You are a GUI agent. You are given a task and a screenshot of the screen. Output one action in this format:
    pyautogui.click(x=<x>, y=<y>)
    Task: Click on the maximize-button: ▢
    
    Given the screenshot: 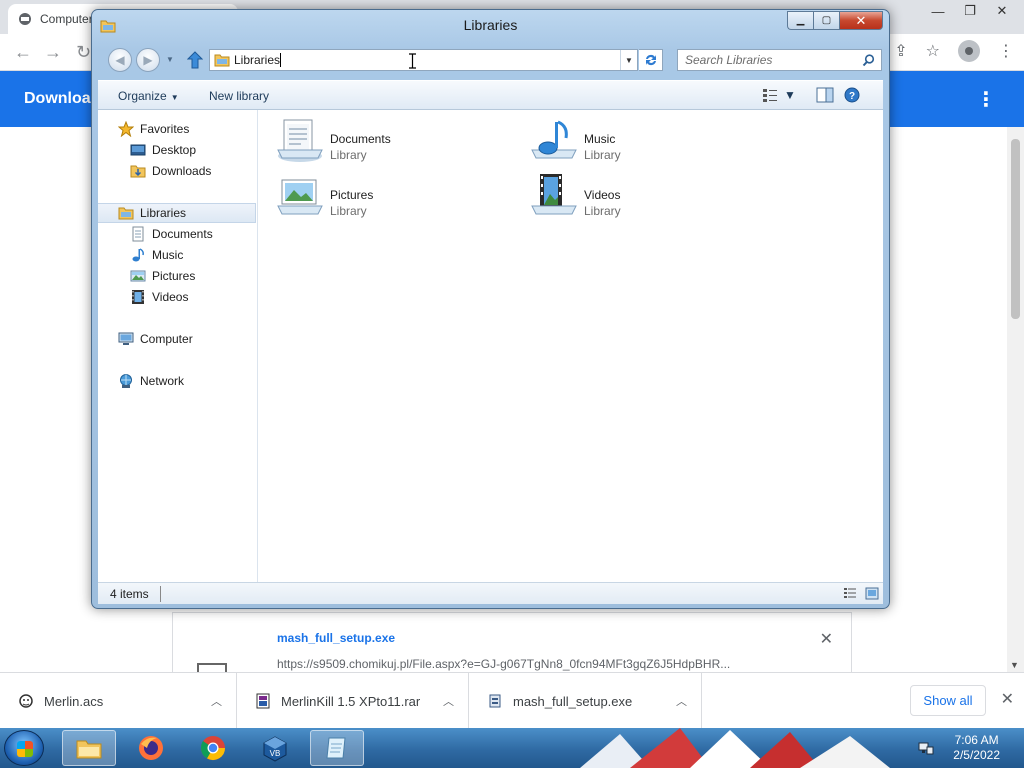 What is the action you would take?
    pyautogui.click(x=826, y=20)
    